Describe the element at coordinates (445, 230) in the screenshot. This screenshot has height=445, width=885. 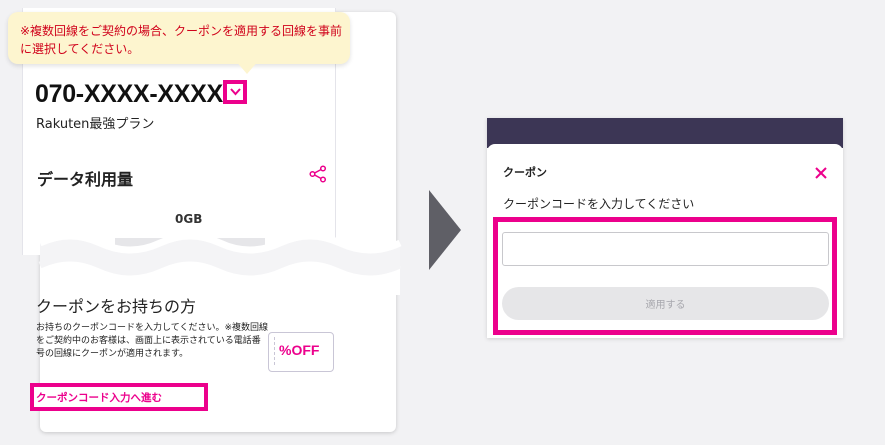
I see `right-arrow-icon` at that location.